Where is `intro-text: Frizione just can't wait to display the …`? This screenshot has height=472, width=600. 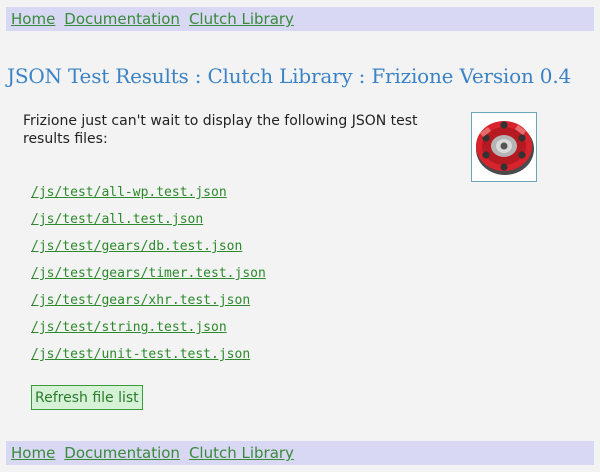
intro-text: Frizione just can't wait to display the … is located at coordinates (220, 130).